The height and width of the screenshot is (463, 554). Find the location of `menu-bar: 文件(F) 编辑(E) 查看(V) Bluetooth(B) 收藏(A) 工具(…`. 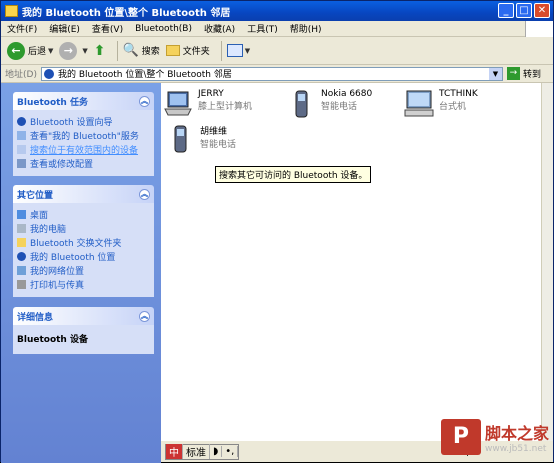

menu-bar: 文件(F) 编辑(E) 查看(V) Bluetooth(B) 收藏(A) 工具(… is located at coordinates (277, 29).